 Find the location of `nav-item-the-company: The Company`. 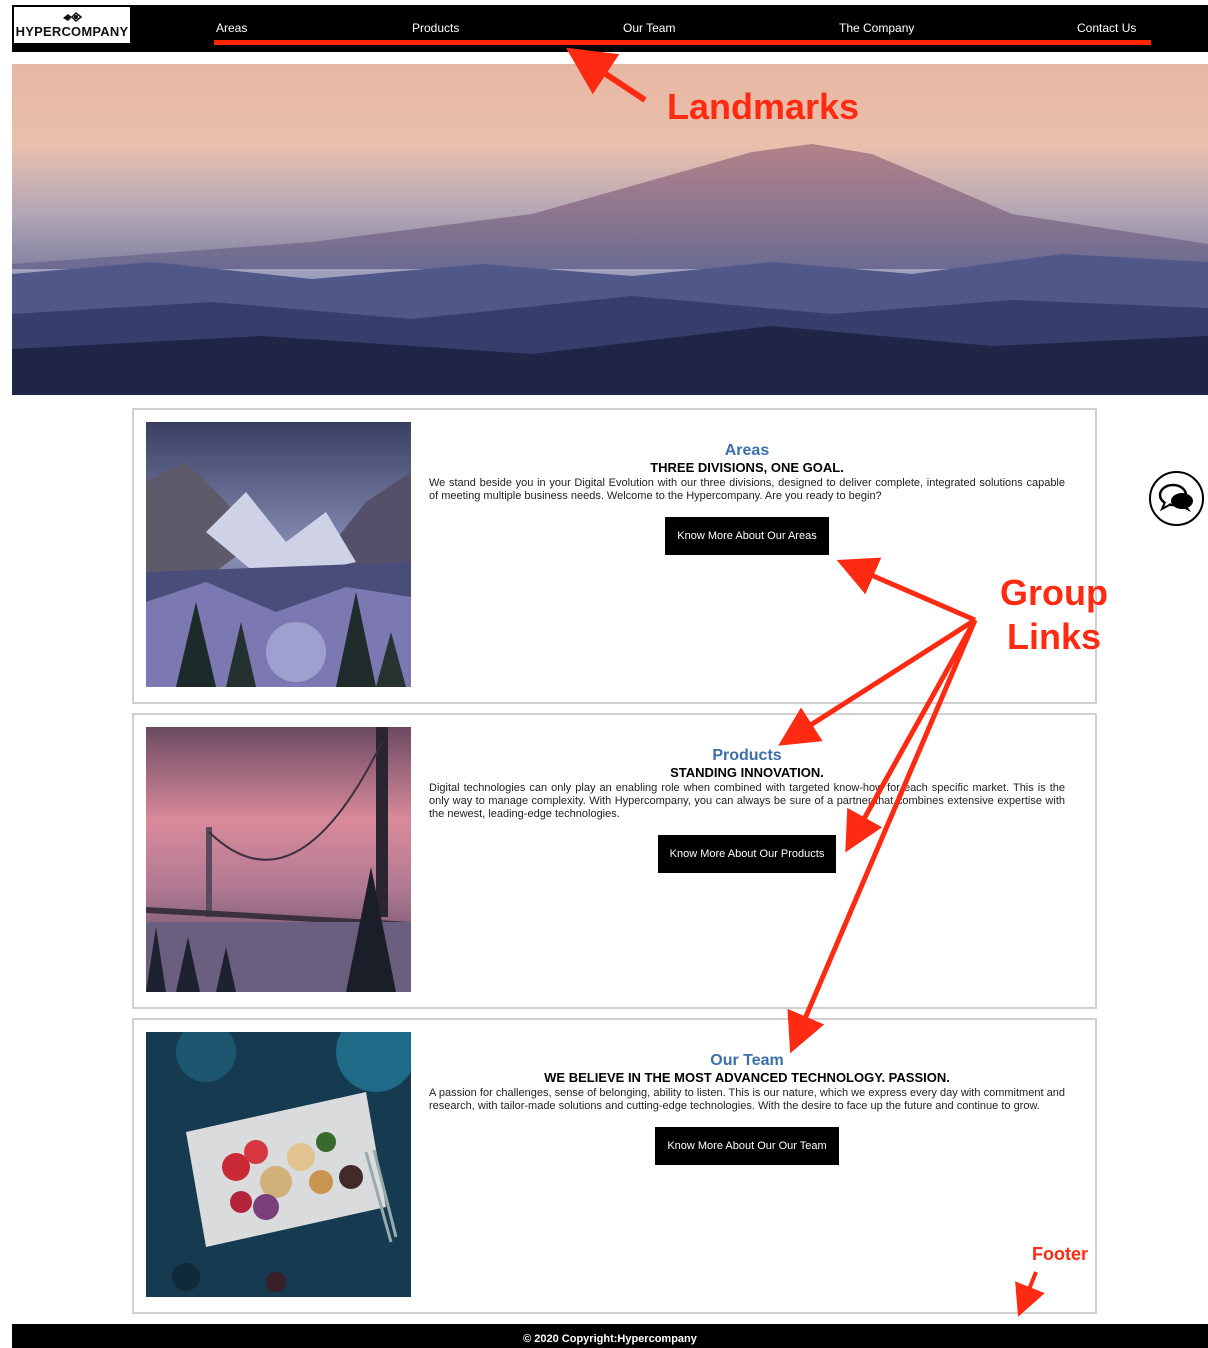

nav-item-the-company: The Company is located at coordinates (876, 28).